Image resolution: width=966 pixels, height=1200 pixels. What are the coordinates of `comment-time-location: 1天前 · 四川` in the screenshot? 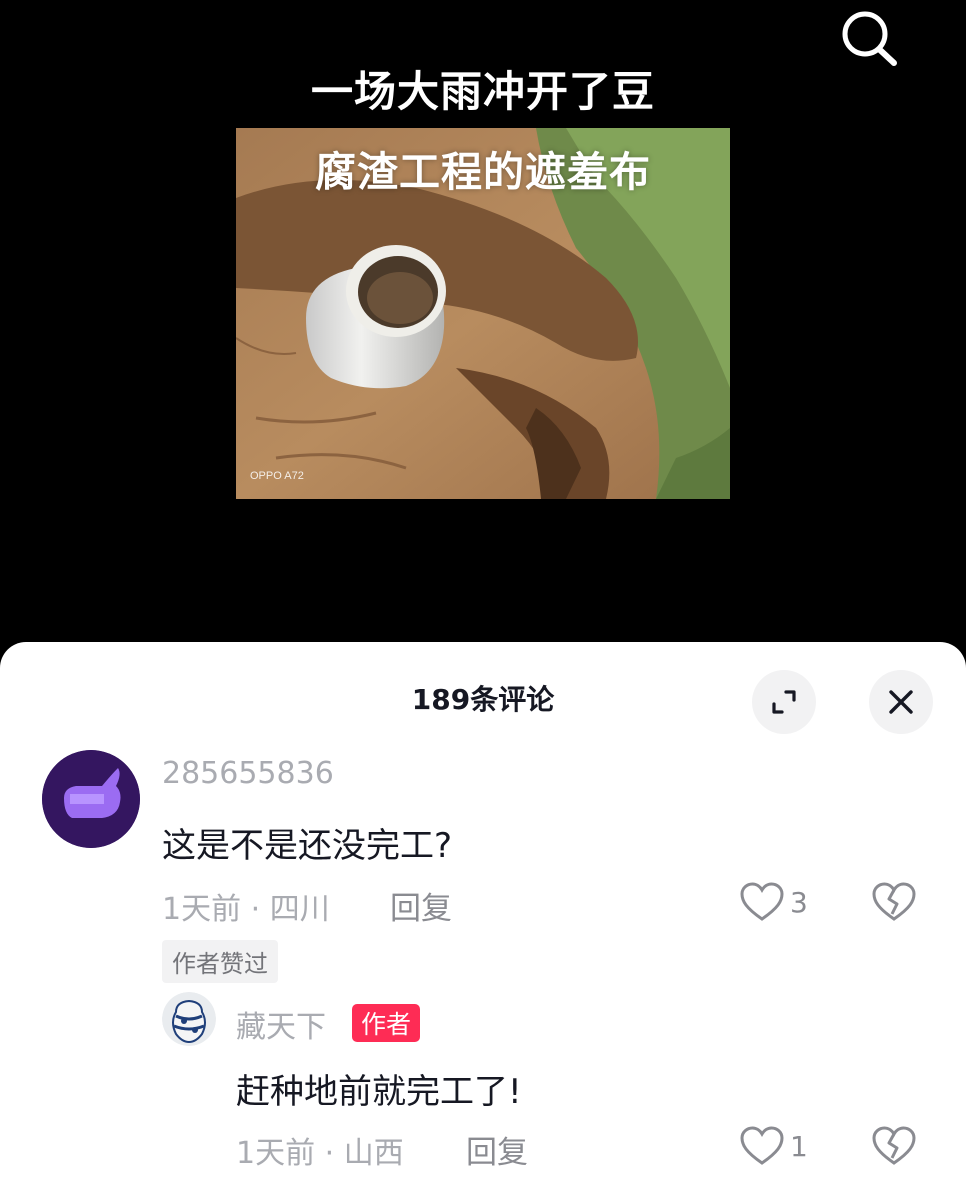 It's located at (246, 909).